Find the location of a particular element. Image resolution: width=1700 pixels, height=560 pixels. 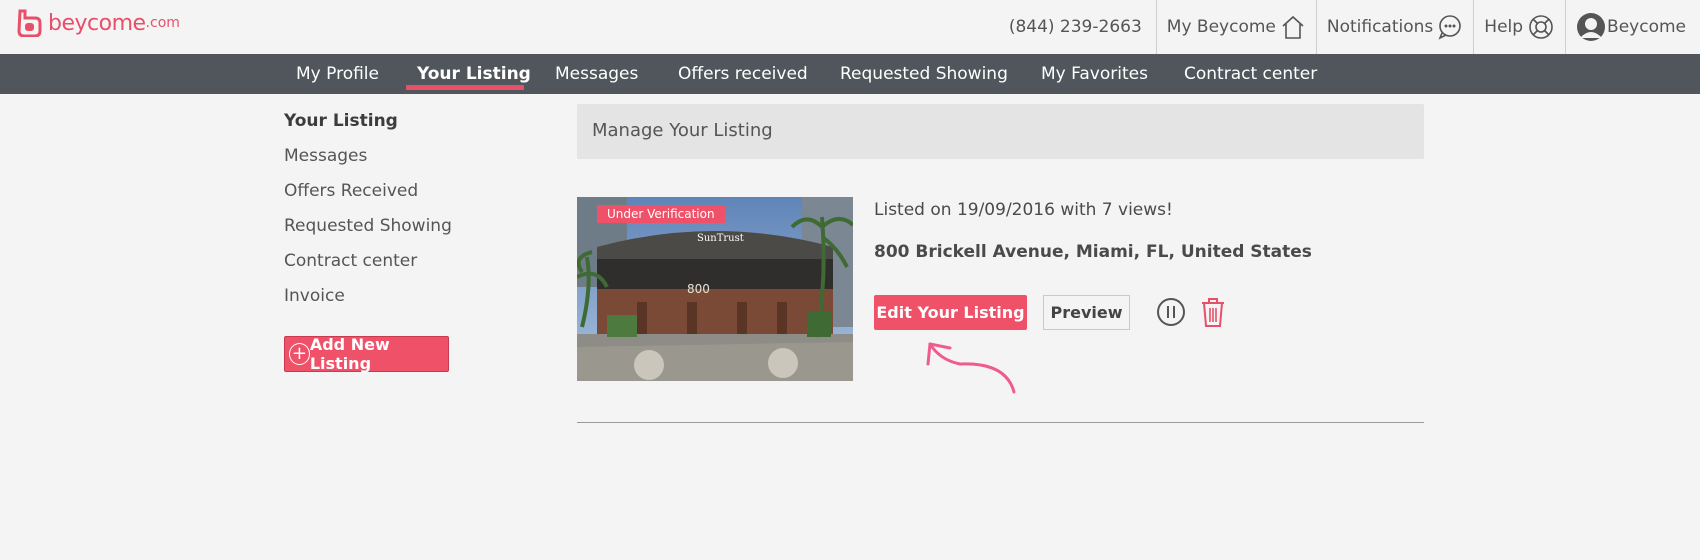

sidebar-item-your-listing: Your Listing is located at coordinates (341, 121).